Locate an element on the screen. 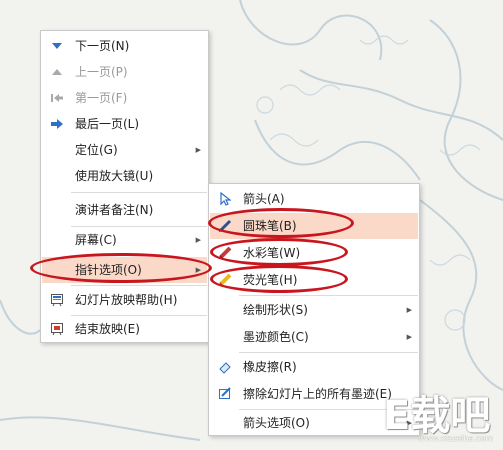 The image size is (503, 450). felt-tip-pen-icon is located at coordinates (225, 253).